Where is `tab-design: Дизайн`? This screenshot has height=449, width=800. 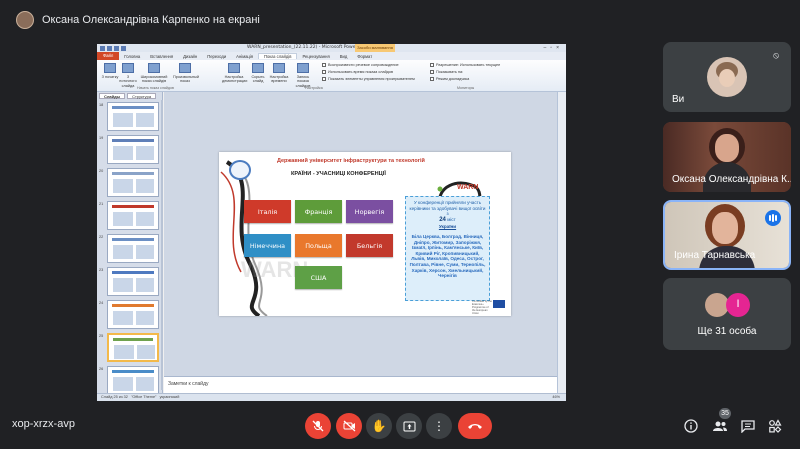
tab-design: Дизайн is located at coordinates (190, 56).